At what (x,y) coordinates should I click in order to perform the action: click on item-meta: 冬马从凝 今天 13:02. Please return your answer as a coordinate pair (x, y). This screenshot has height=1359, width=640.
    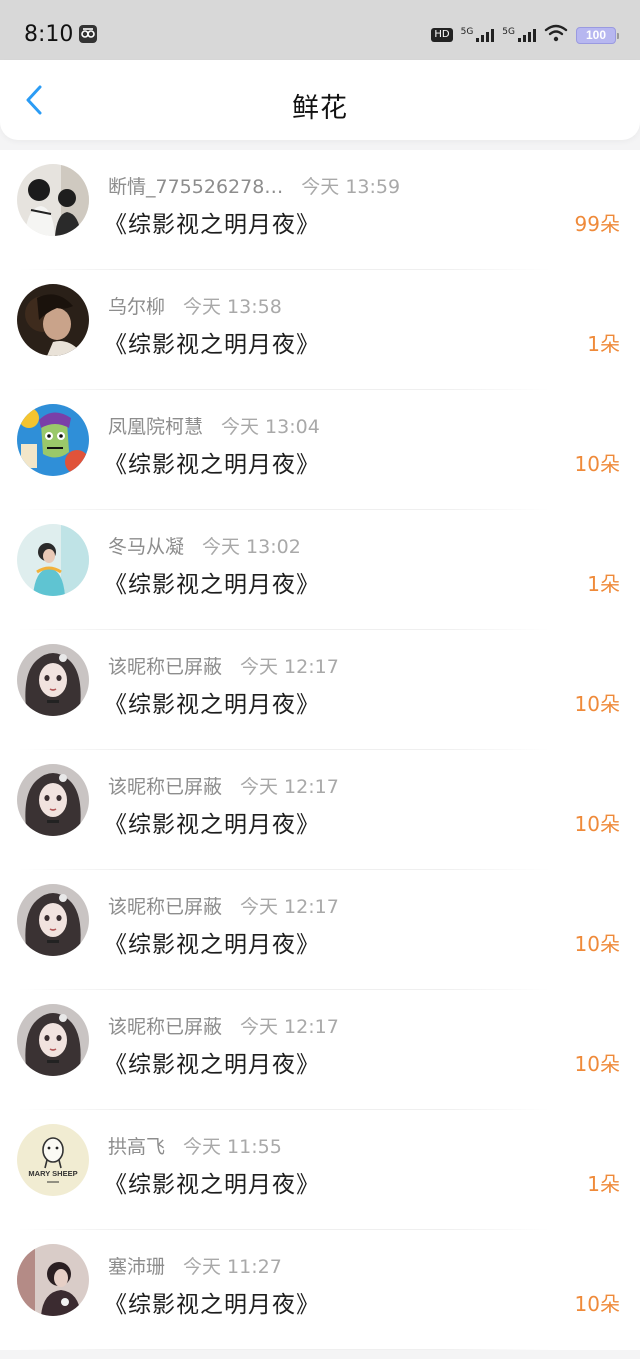
    Looking at the image, I should click on (204, 545).